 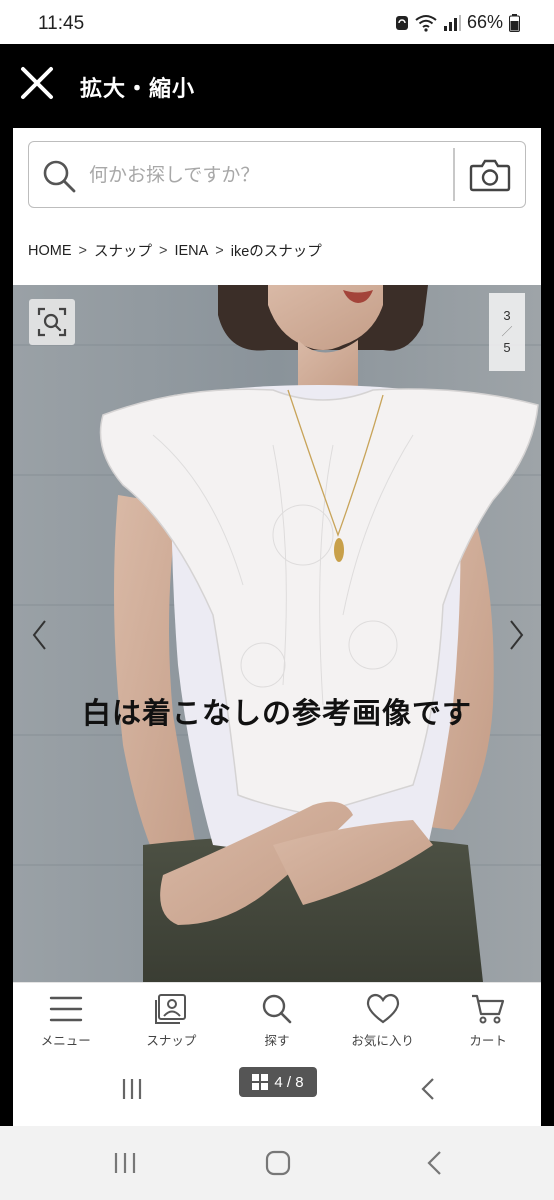 I want to click on counter-total: 5, so click(x=507, y=347).